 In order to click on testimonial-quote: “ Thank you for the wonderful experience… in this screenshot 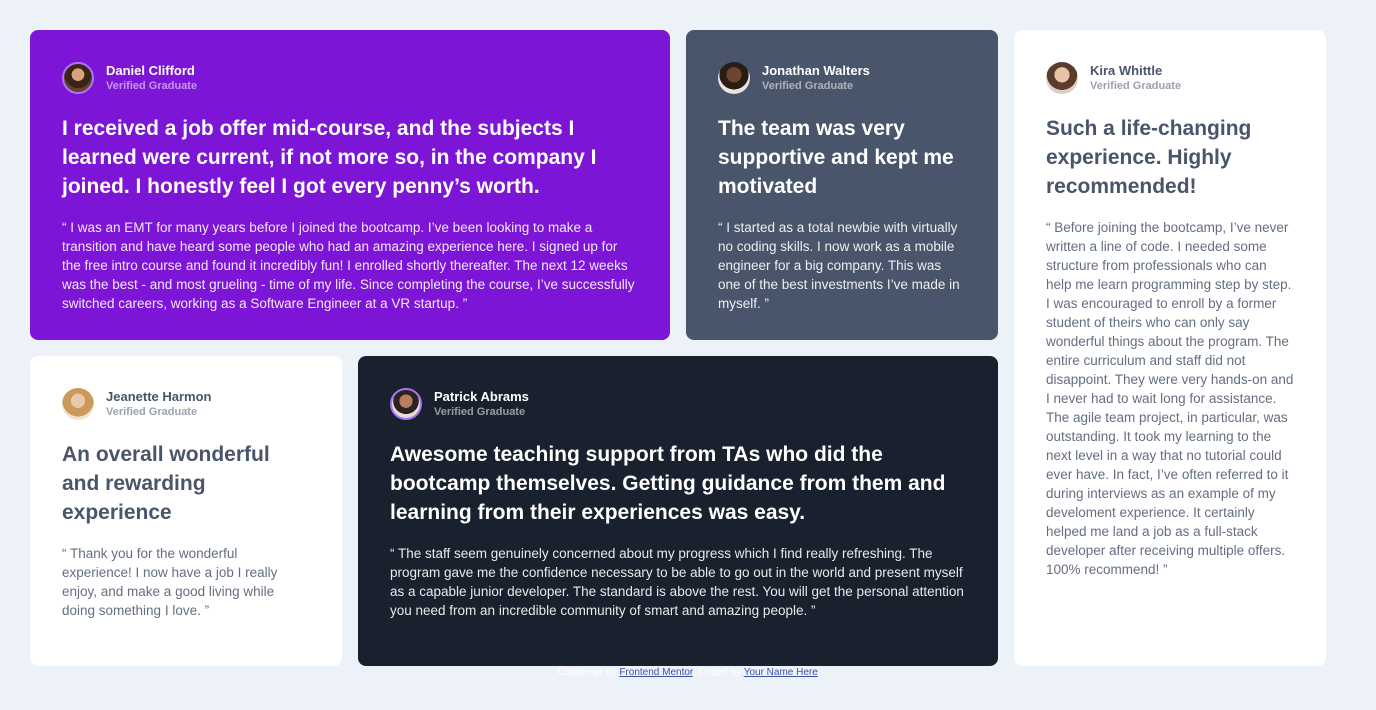, I will do `click(170, 582)`.